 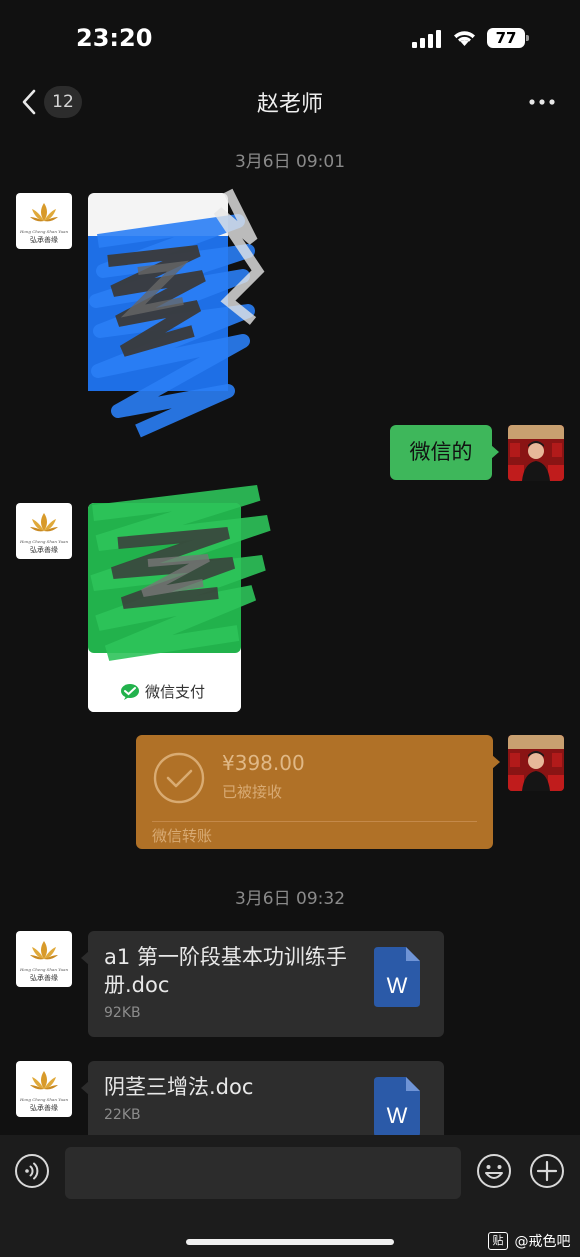 I want to click on watermark-badge: 贴, so click(x=498, y=1241).